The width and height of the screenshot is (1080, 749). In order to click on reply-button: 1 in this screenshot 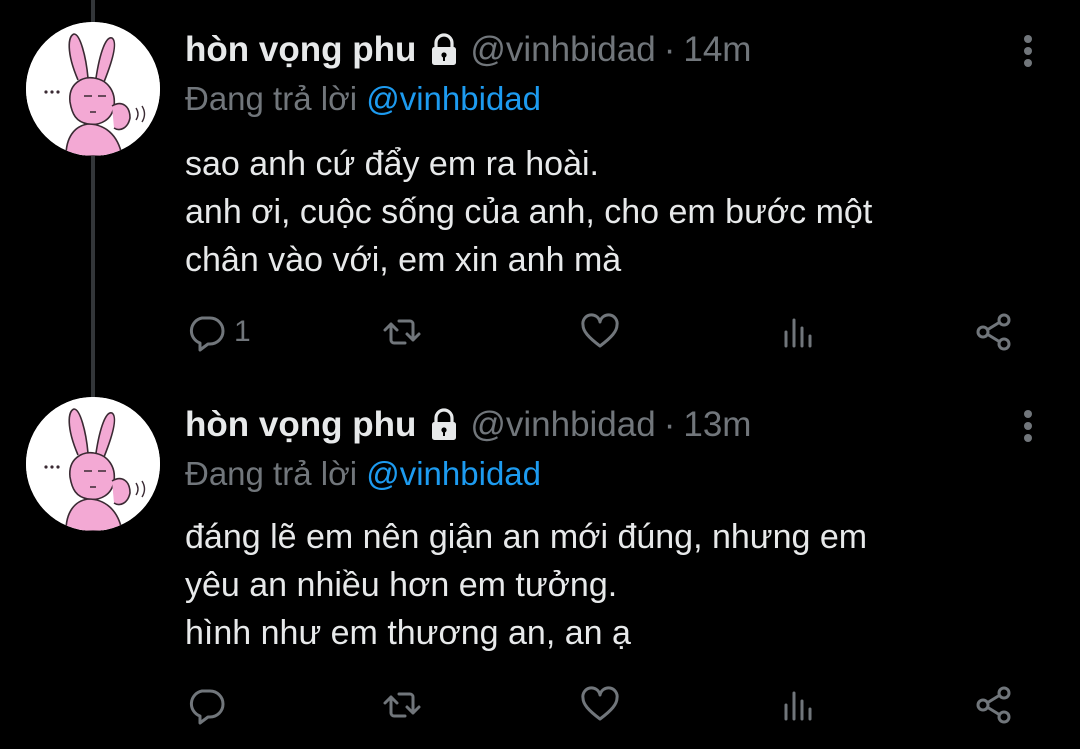, I will do `click(218, 332)`.